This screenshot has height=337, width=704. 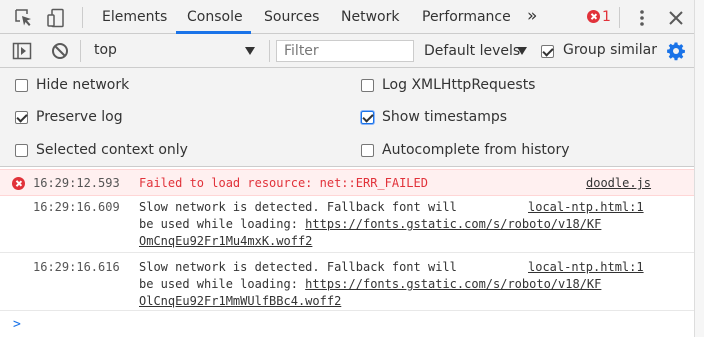 I want to click on console-toolbar: top Default levels Group similar, so click(x=347, y=51).